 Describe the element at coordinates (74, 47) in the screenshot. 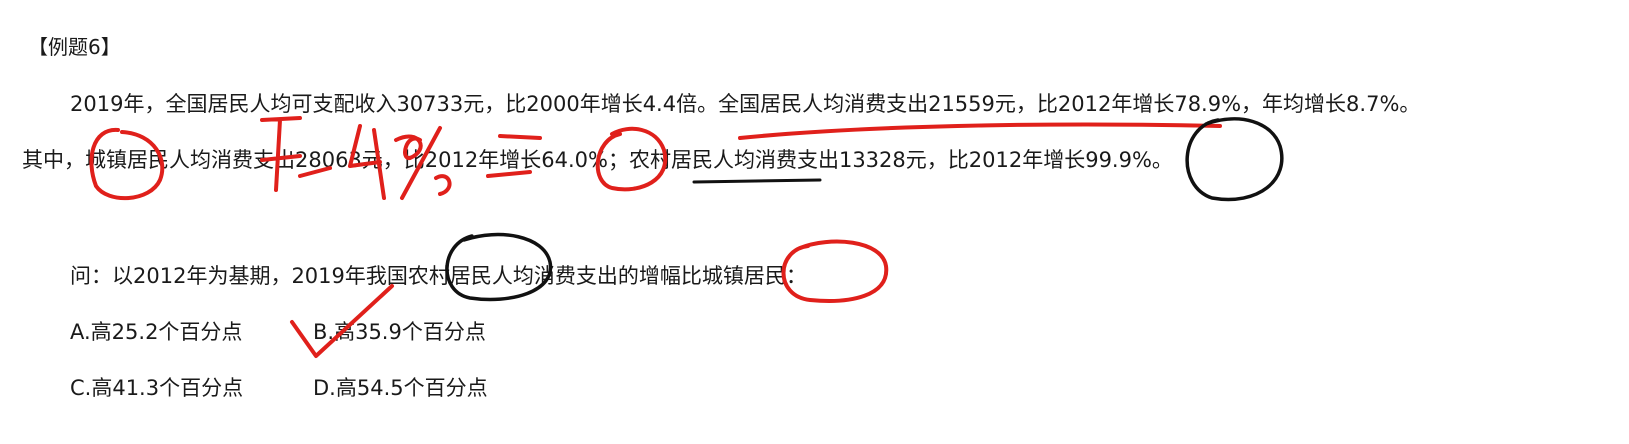

I see `example-title: 【例题6】` at that location.